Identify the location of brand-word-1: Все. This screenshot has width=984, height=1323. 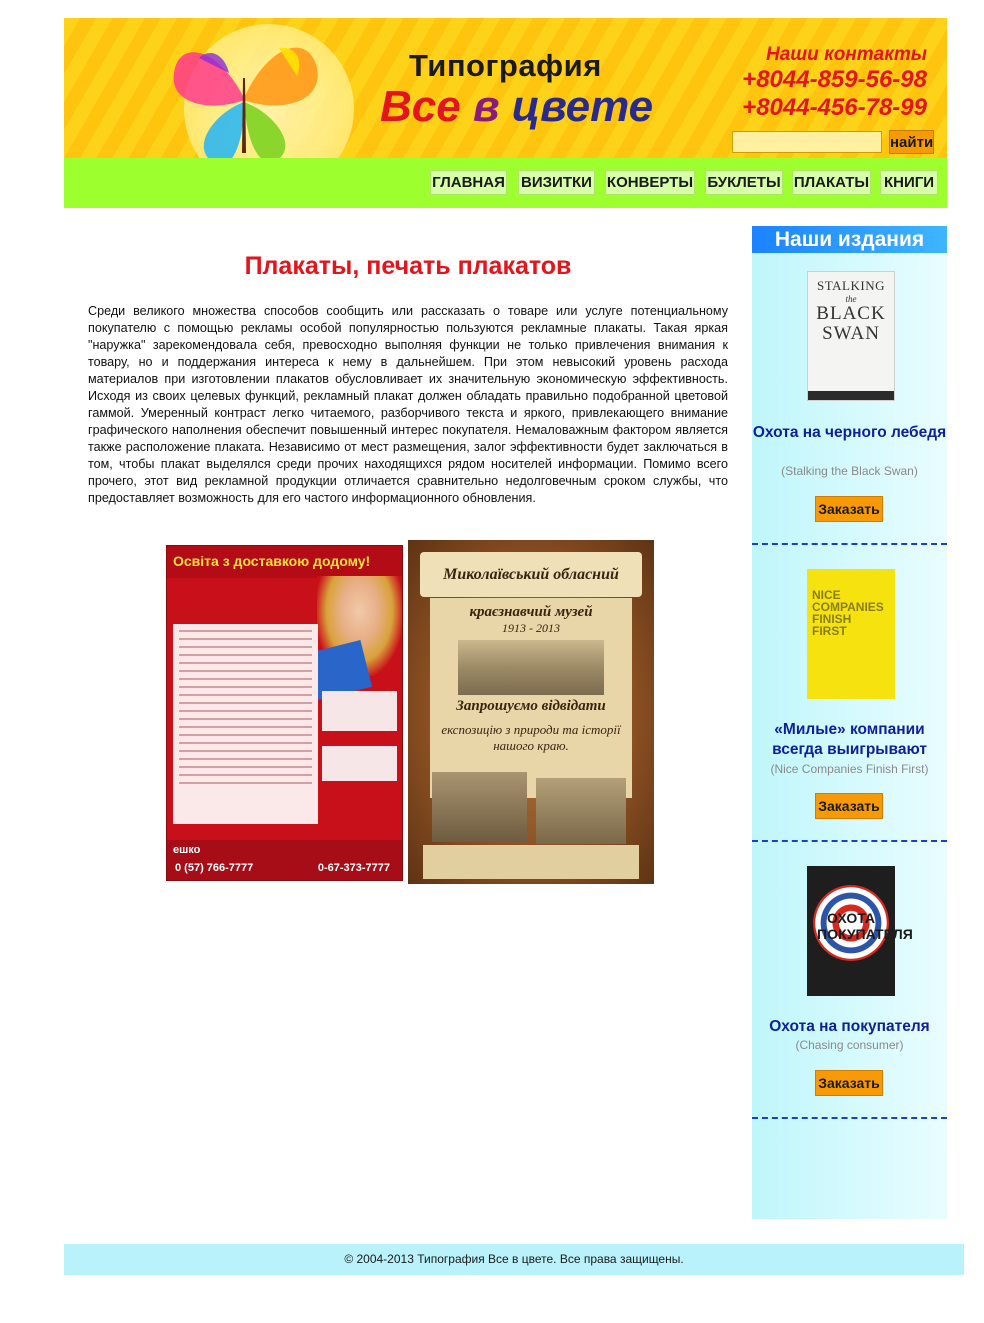
(420, 106).